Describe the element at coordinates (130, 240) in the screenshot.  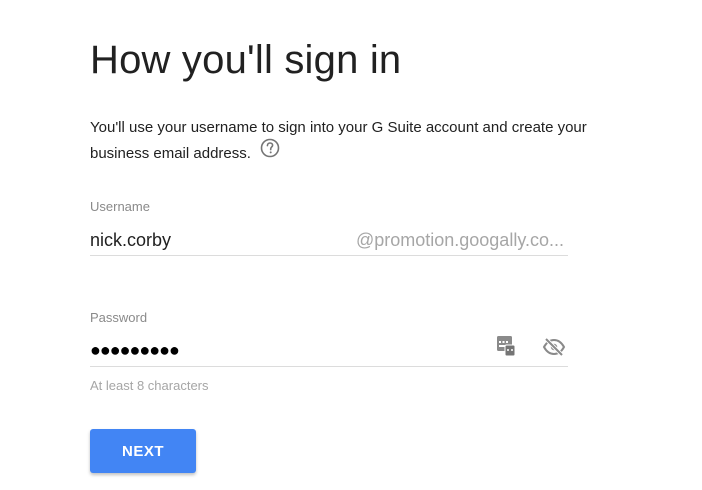
I see `username-value: nick.corby` at that location.